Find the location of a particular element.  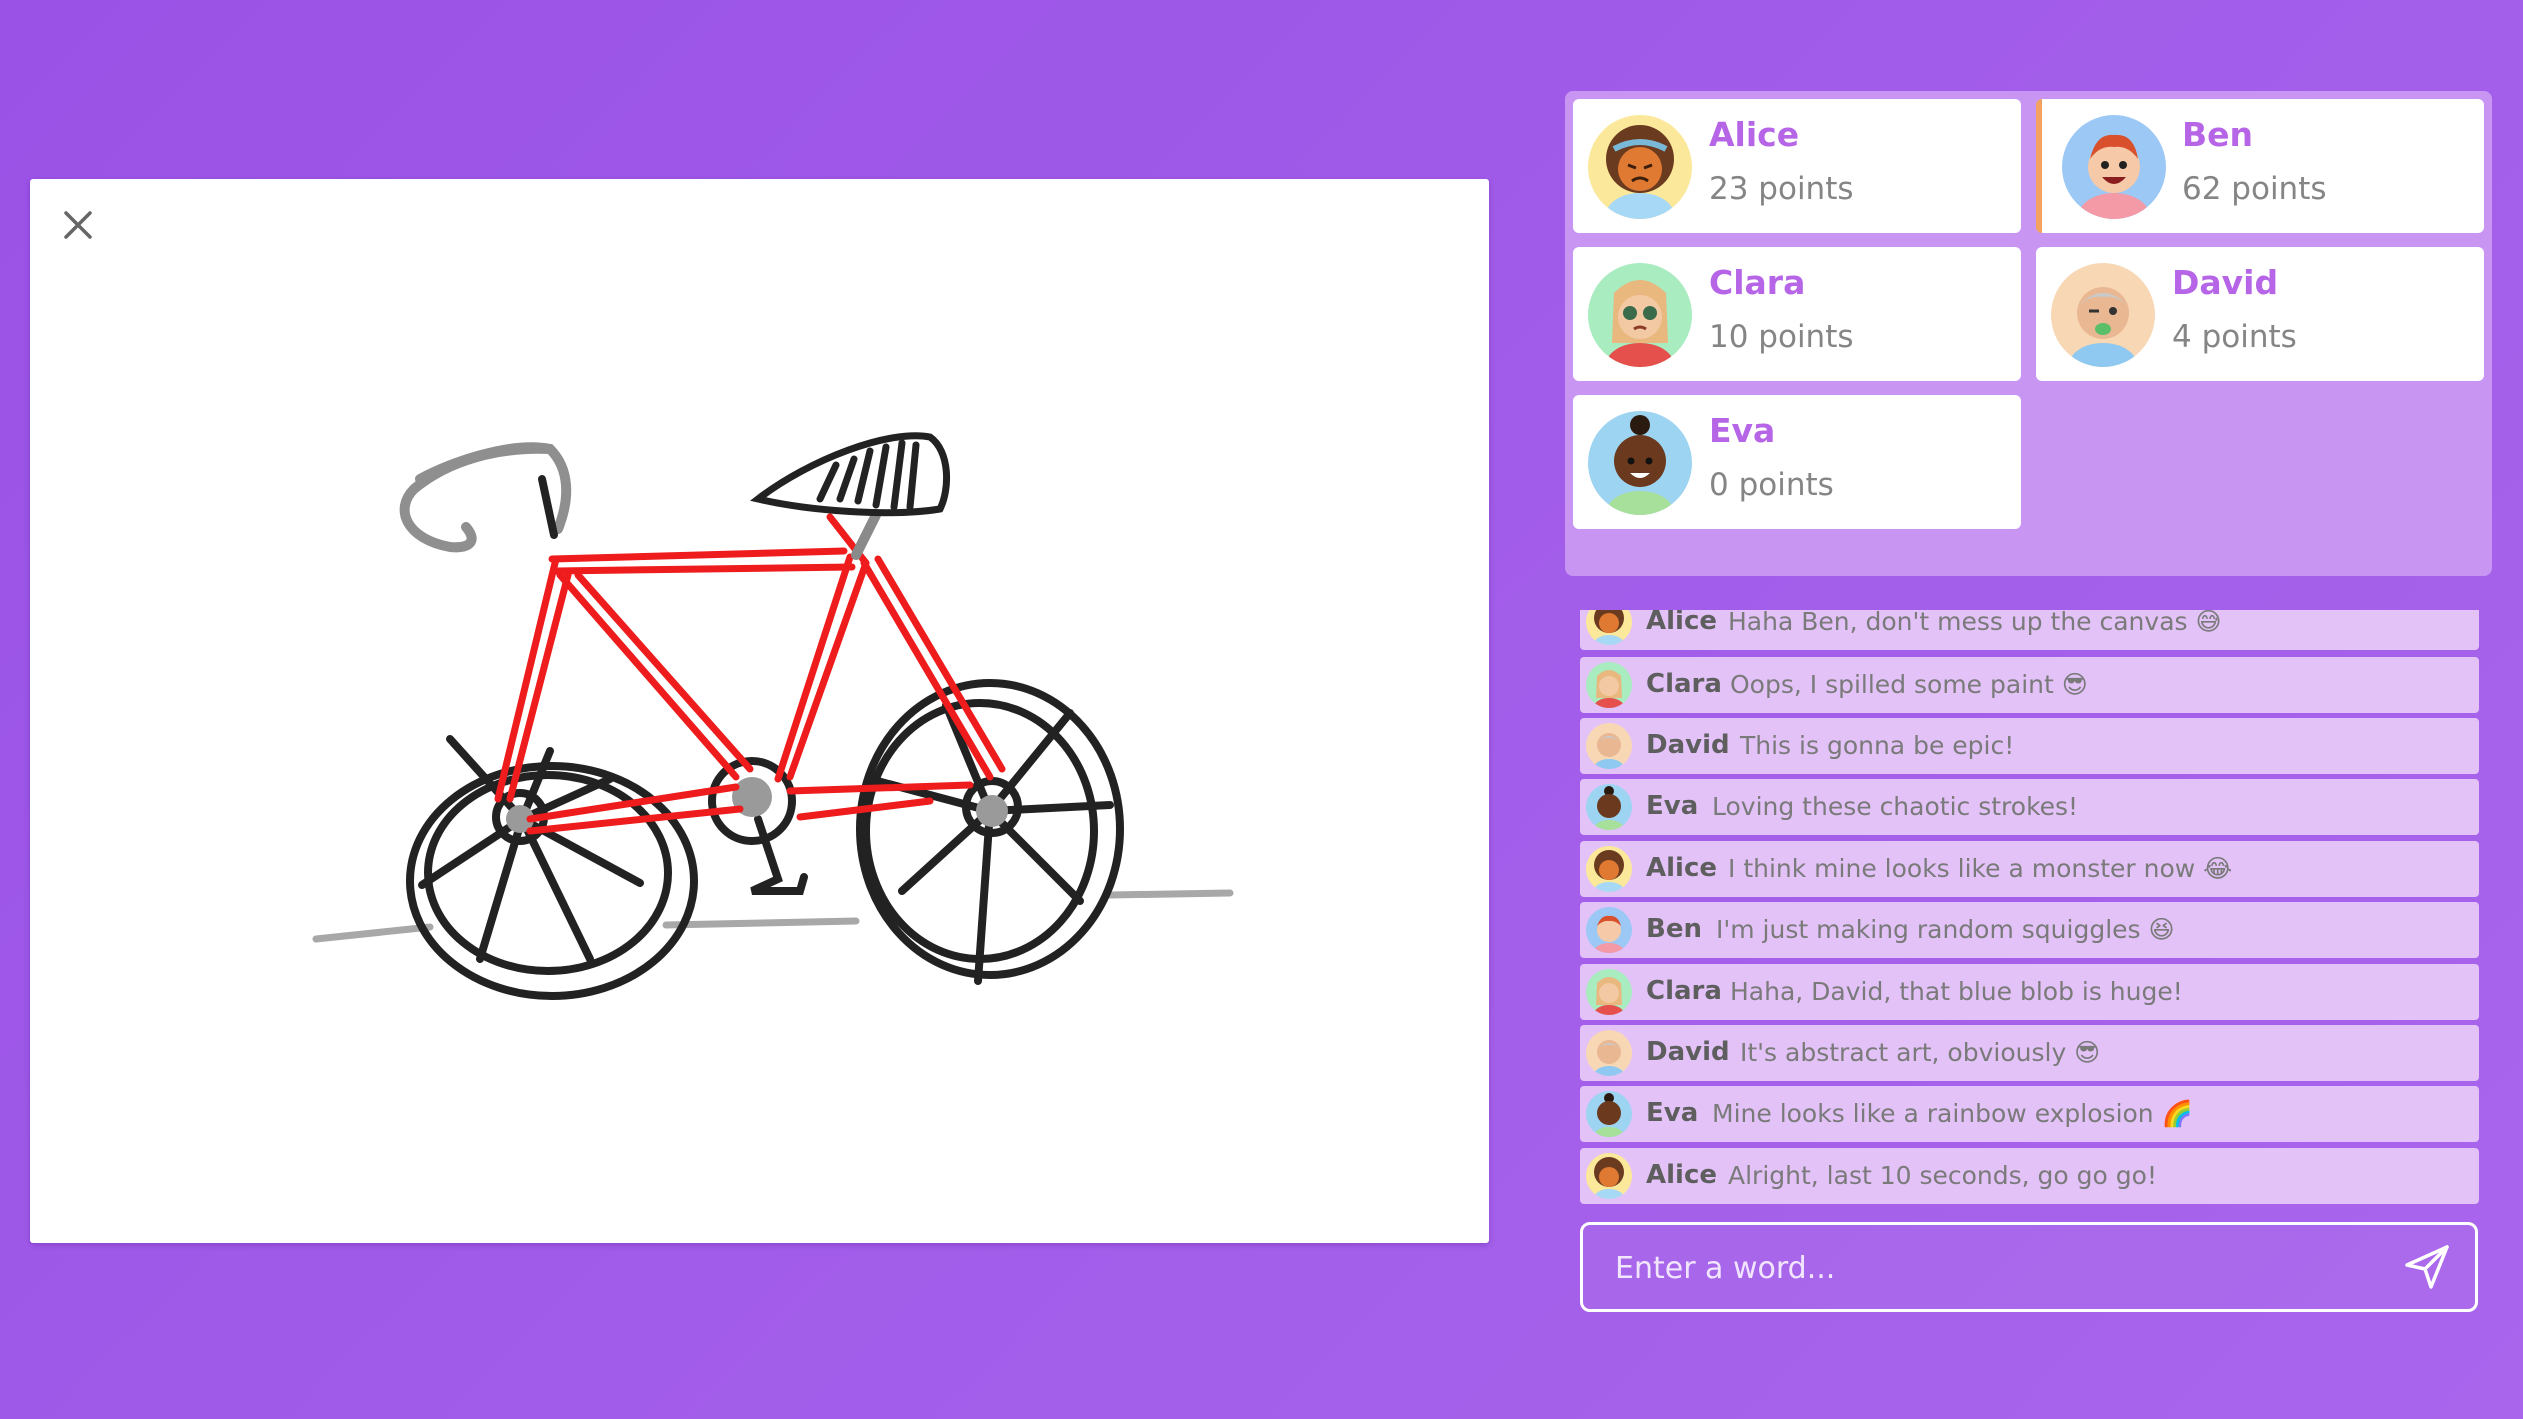

bicycle-drawing is located at coordinates (773, 716).